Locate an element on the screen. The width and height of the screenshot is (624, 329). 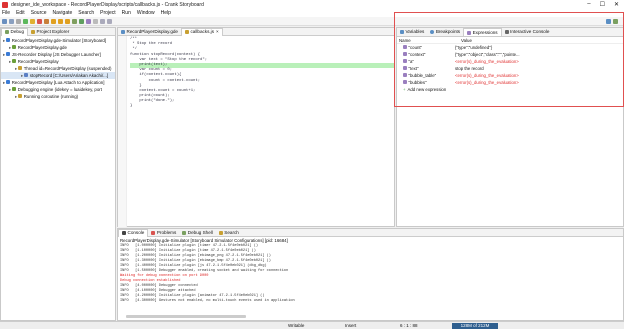
heap-status: 128M of 212M is located at coordinates (475, 325).